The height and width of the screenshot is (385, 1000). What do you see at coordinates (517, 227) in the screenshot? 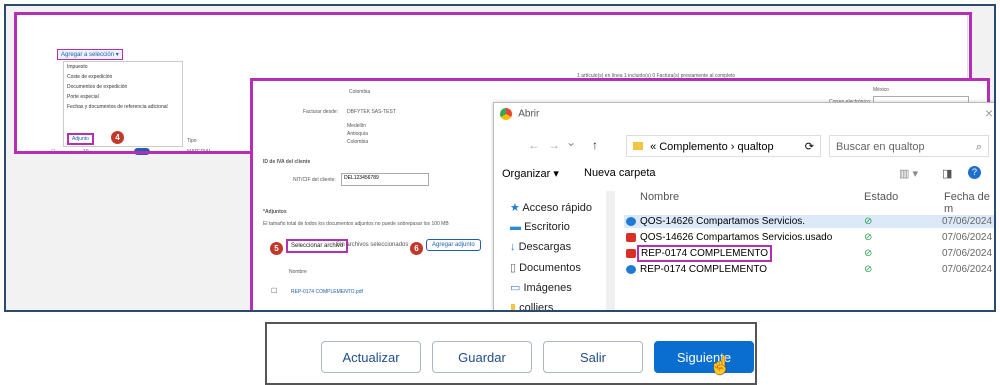
I see `desktop-icon: ▬` at bounding box center [517, 227].